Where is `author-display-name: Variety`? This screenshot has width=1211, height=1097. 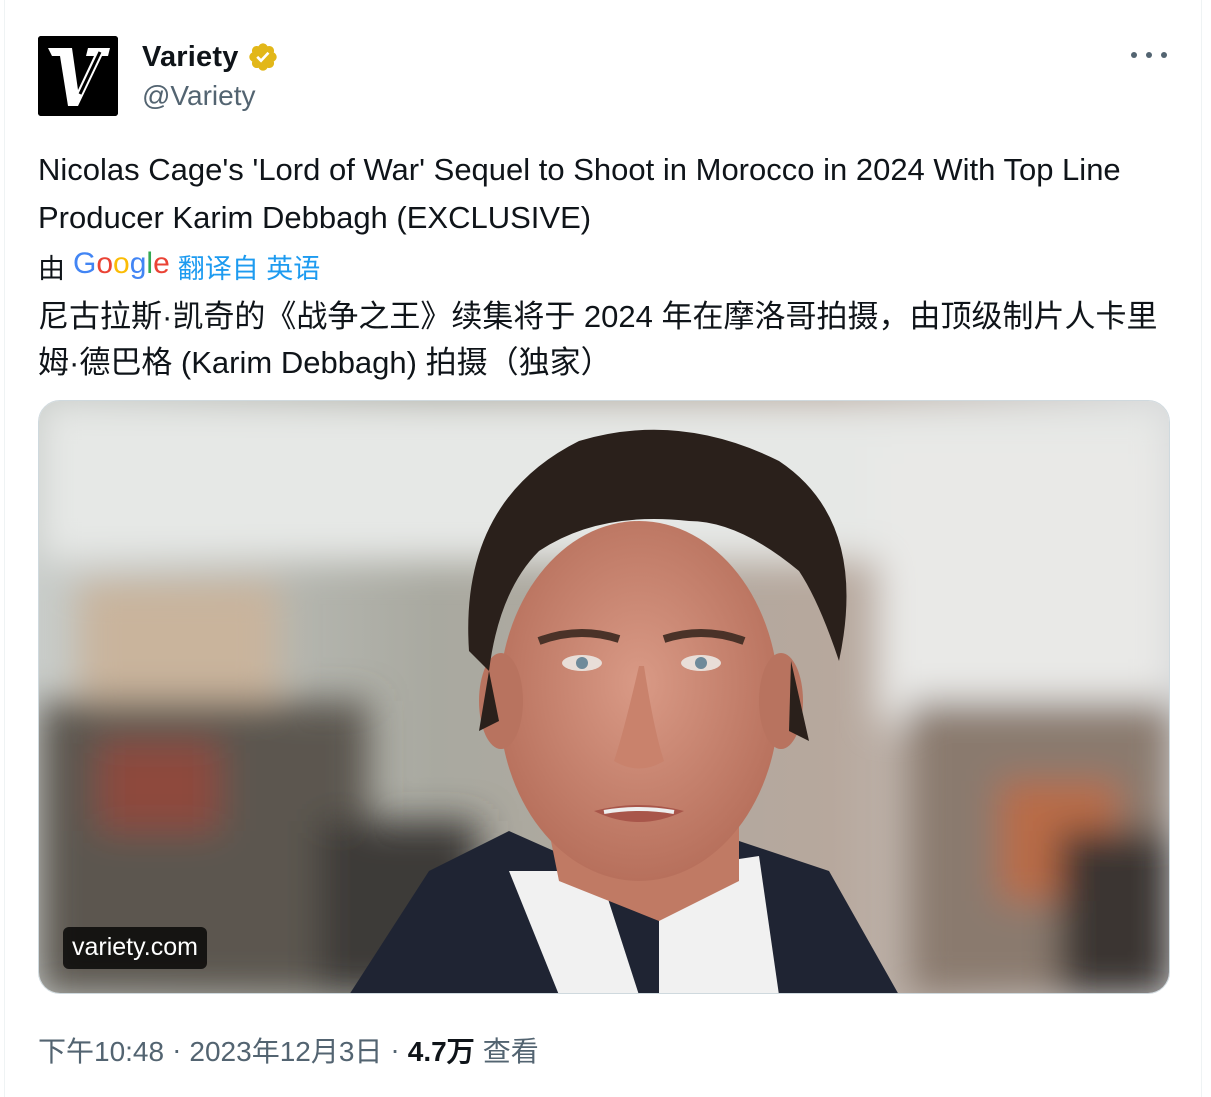 author-display-name: Variety is located at coordinates (190, 57).